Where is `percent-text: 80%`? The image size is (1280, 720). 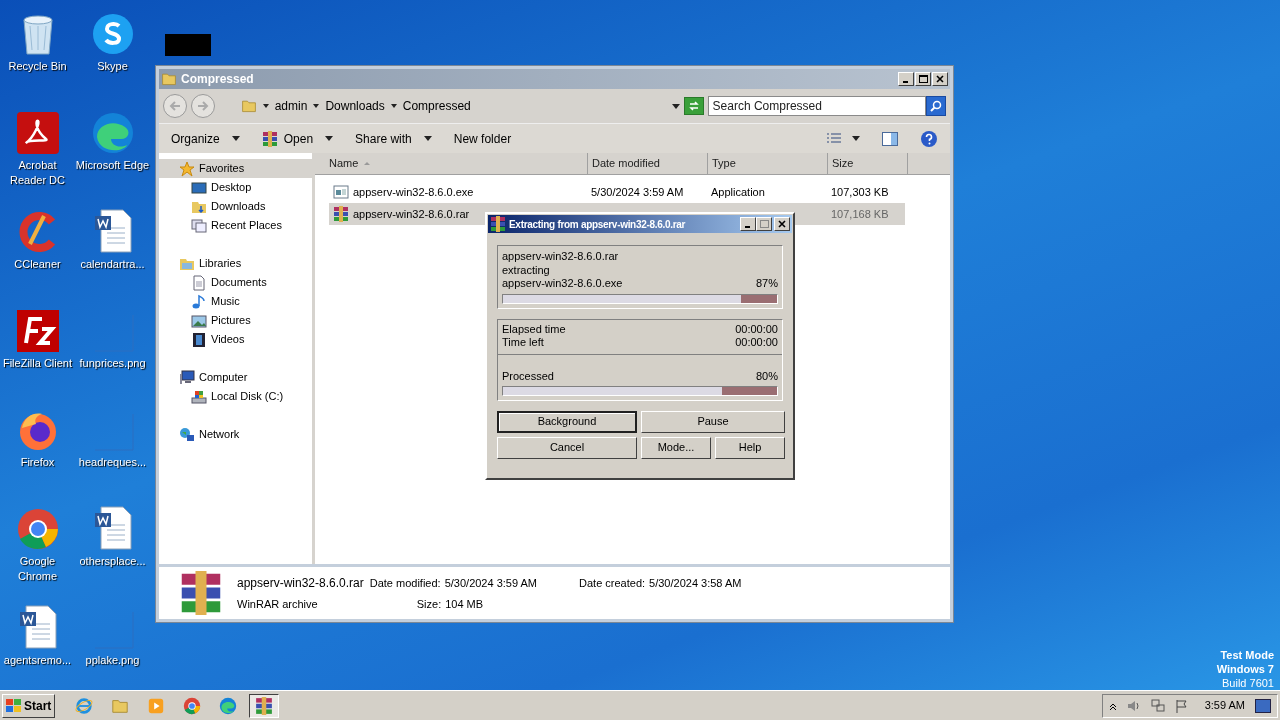
percent-text: 80% is located at coordinates (766, 376).